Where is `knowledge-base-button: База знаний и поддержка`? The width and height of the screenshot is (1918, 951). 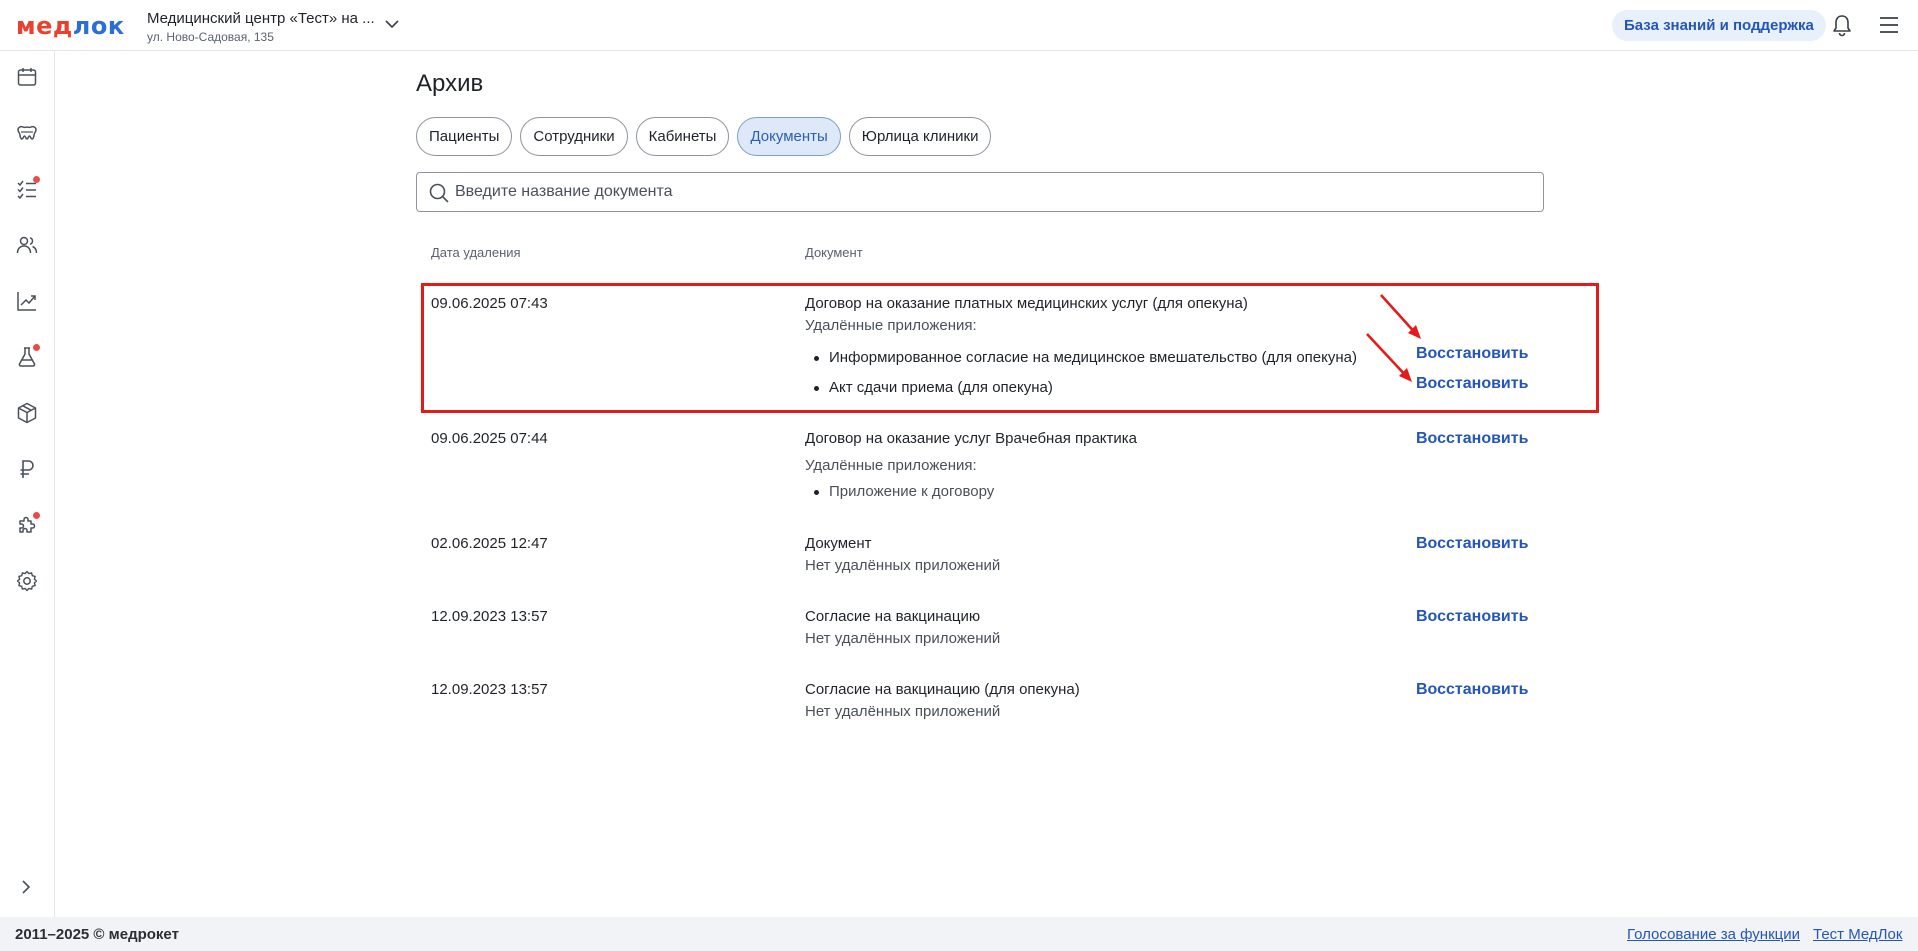 knowledge-base-button: База знаний и поддержка is located at coordinates (1719, 25).